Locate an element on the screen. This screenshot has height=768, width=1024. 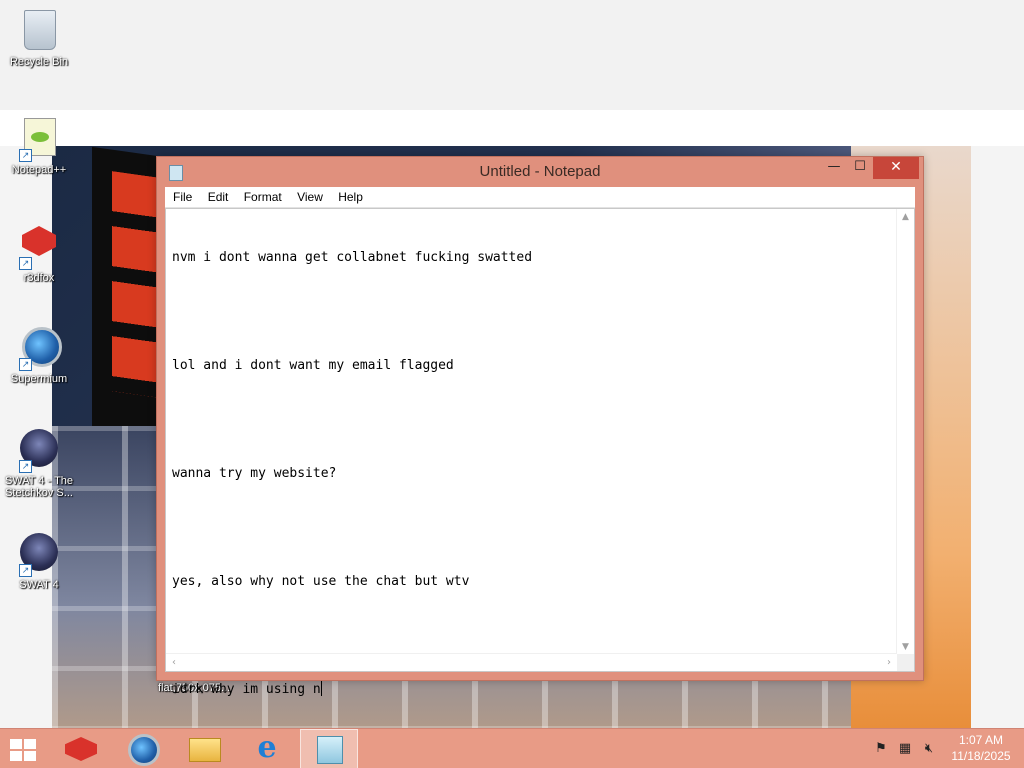
text-line: wanna try my website? is located at coordinates (254, 473).